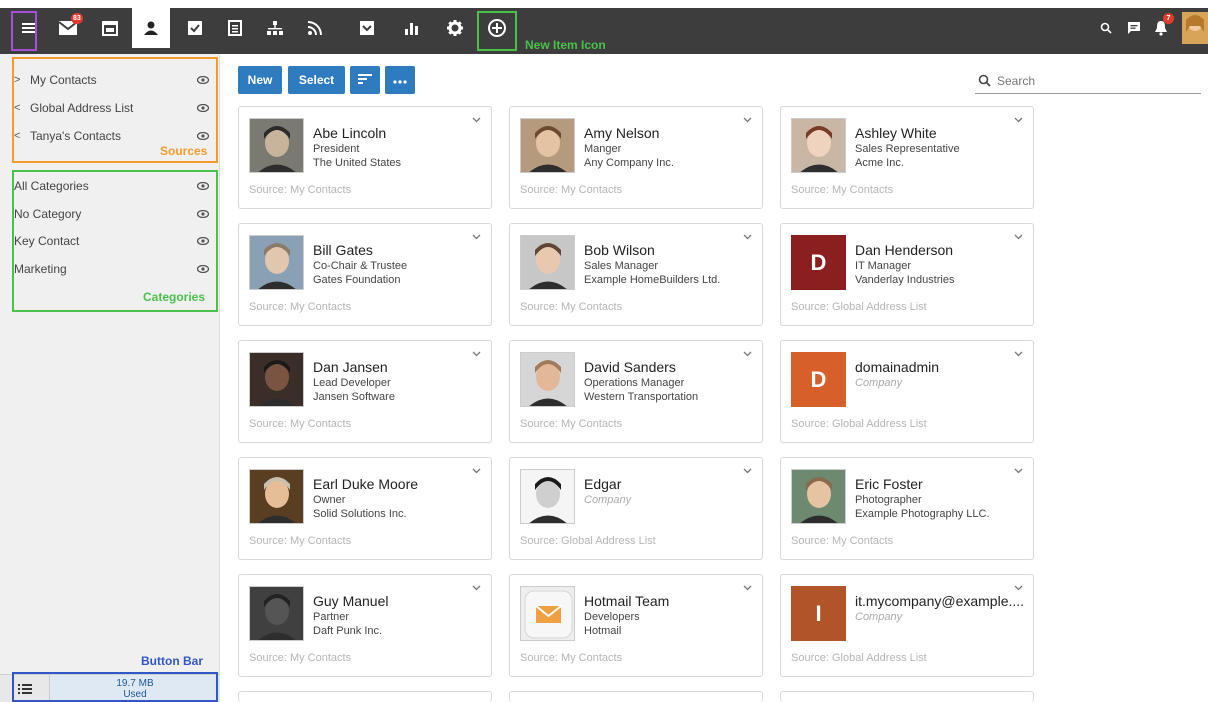 The width and height of the screenshot is (1208, 702). I want to click on contact-title: Partner, so click(331, 617).